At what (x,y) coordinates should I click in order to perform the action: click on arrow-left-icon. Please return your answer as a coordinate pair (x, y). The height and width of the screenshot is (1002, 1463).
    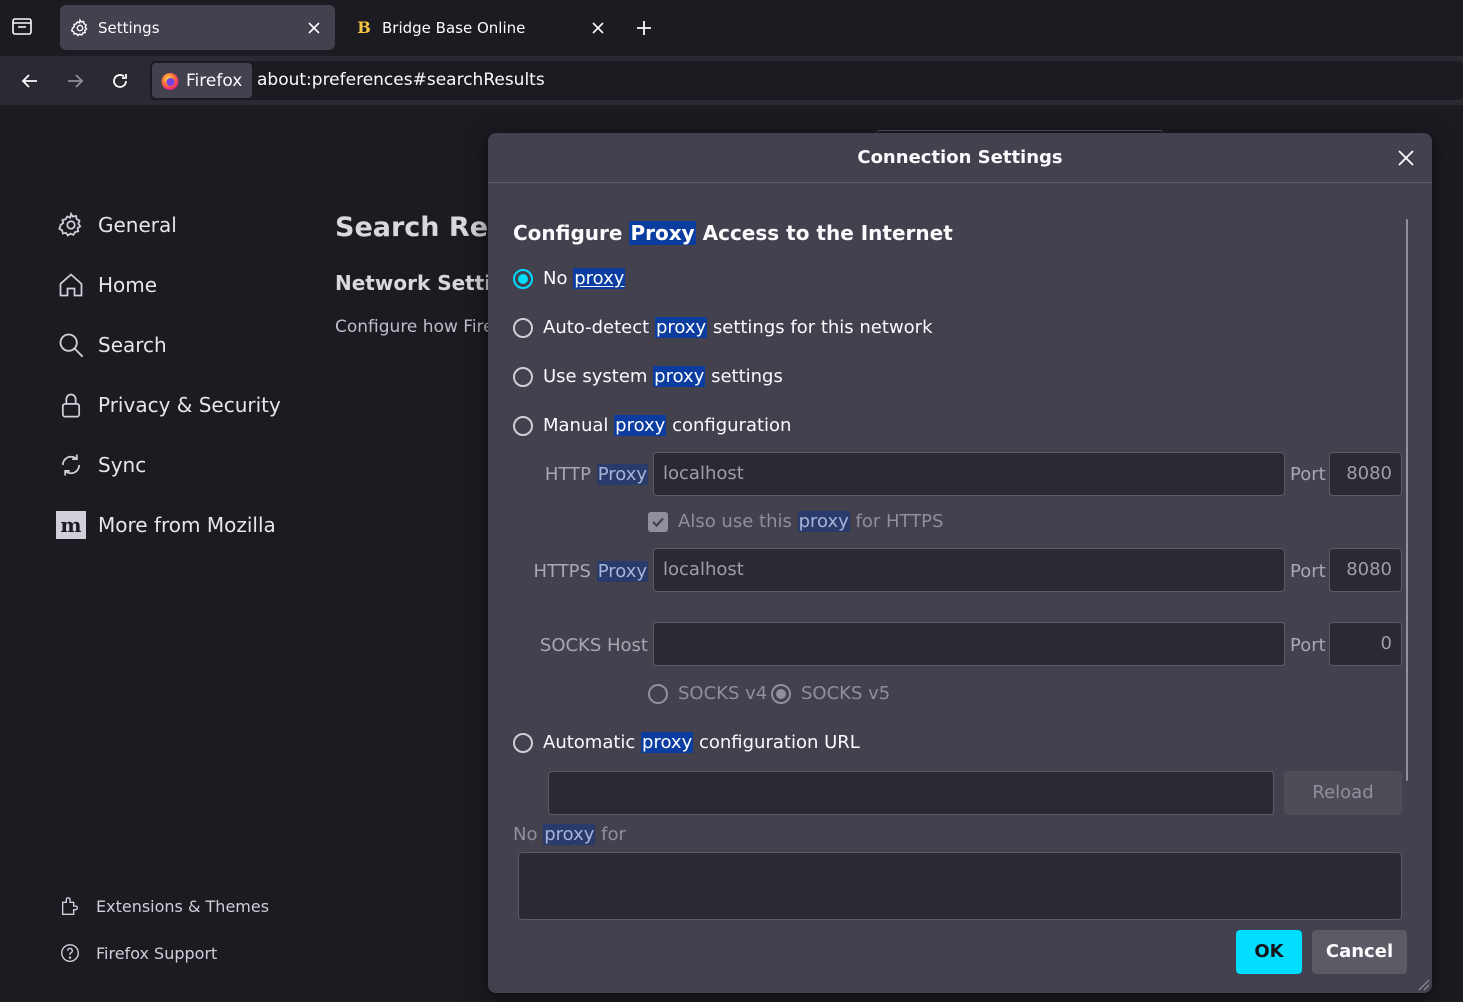
    Looking at the image, I should click on (29, 81).